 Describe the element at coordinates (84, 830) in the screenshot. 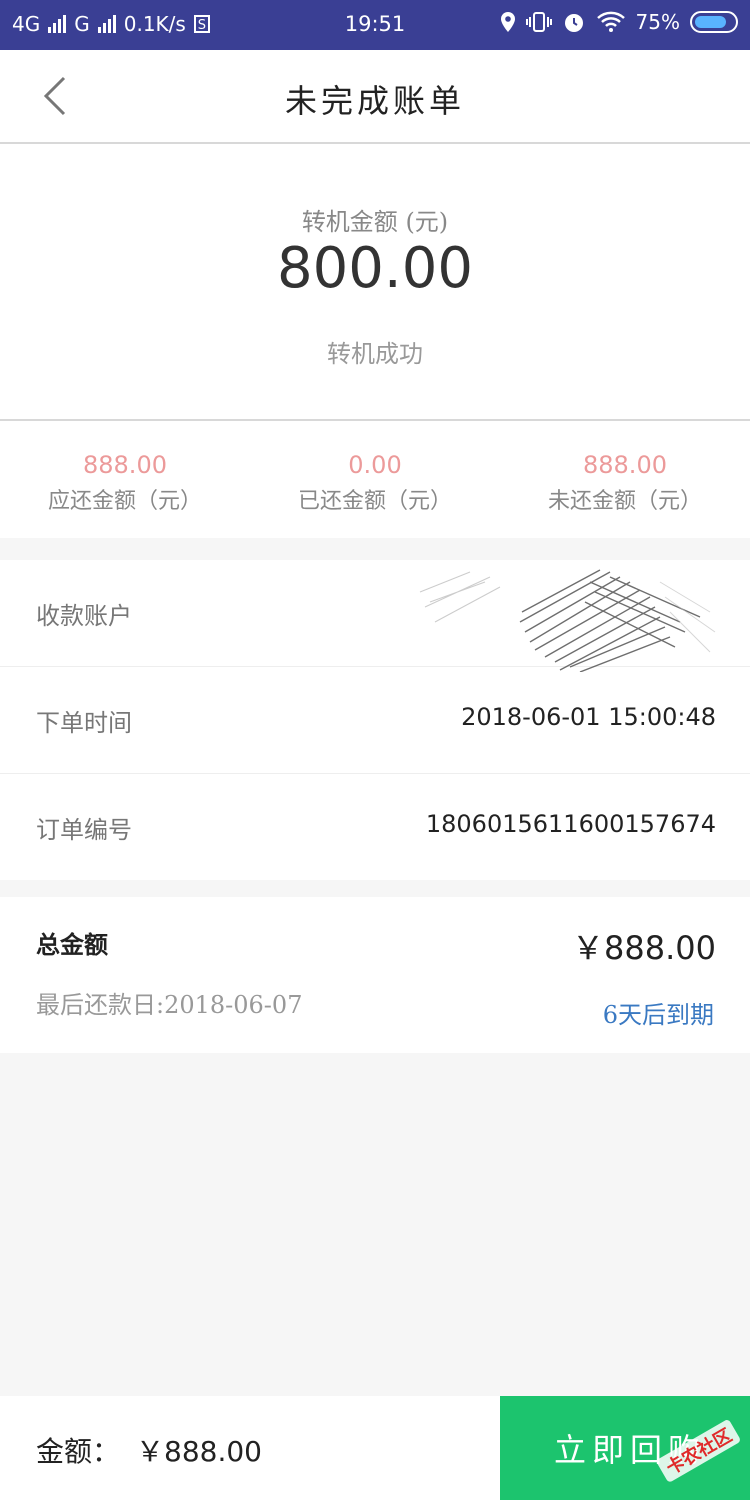

I see `order-number-label: 订单编号` at that location.